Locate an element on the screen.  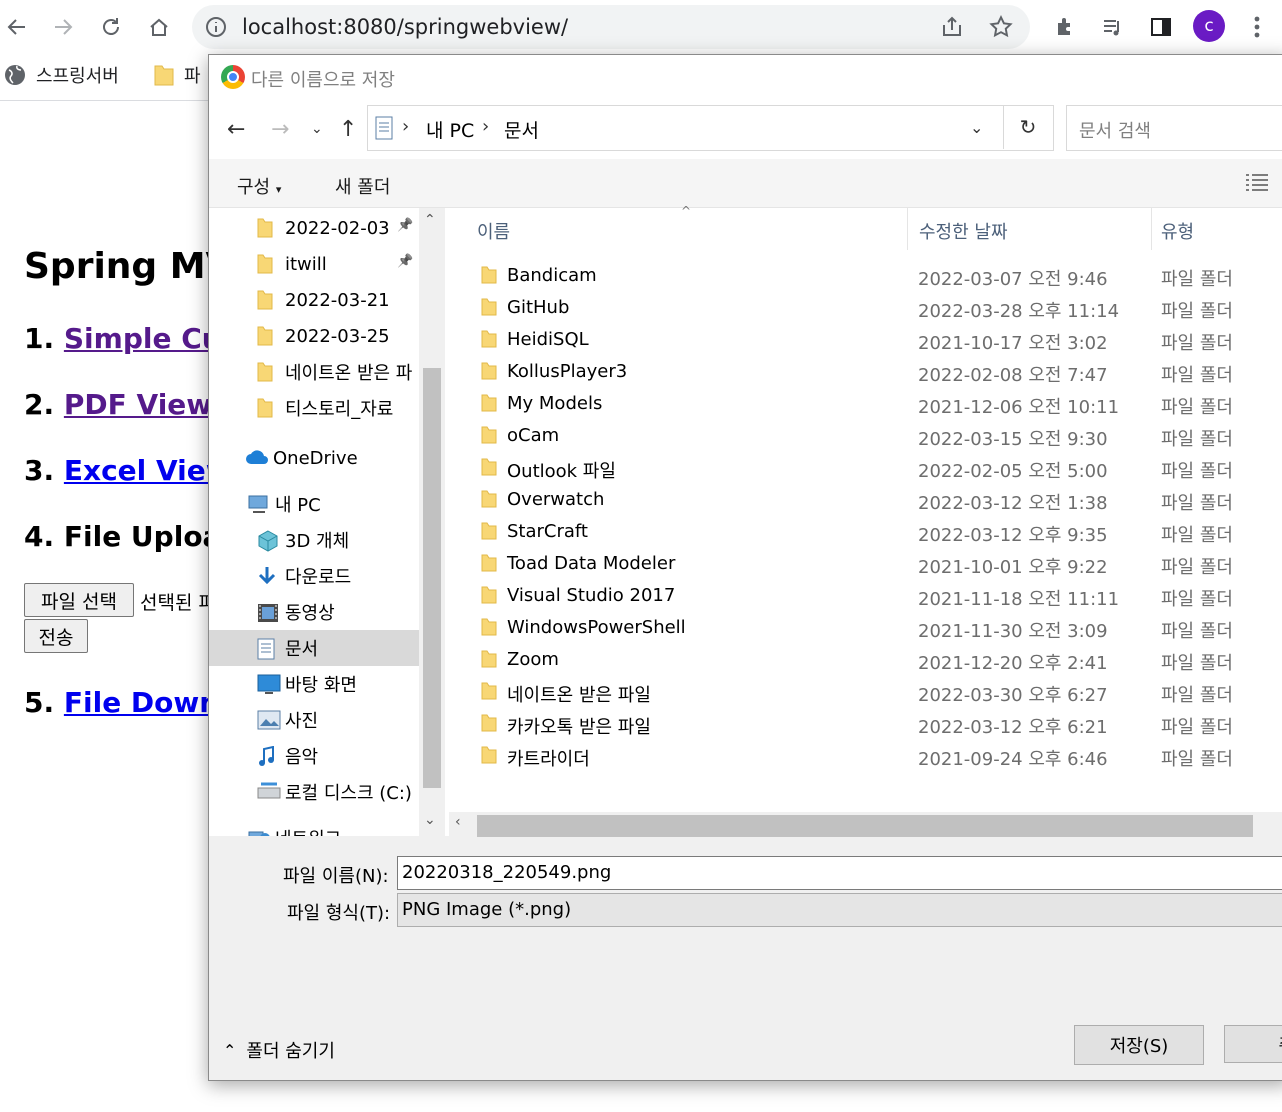
file-row: Overwatch 2022-03-12 오전 1:38 파일 폴더 is located at coordinates (863, 500).